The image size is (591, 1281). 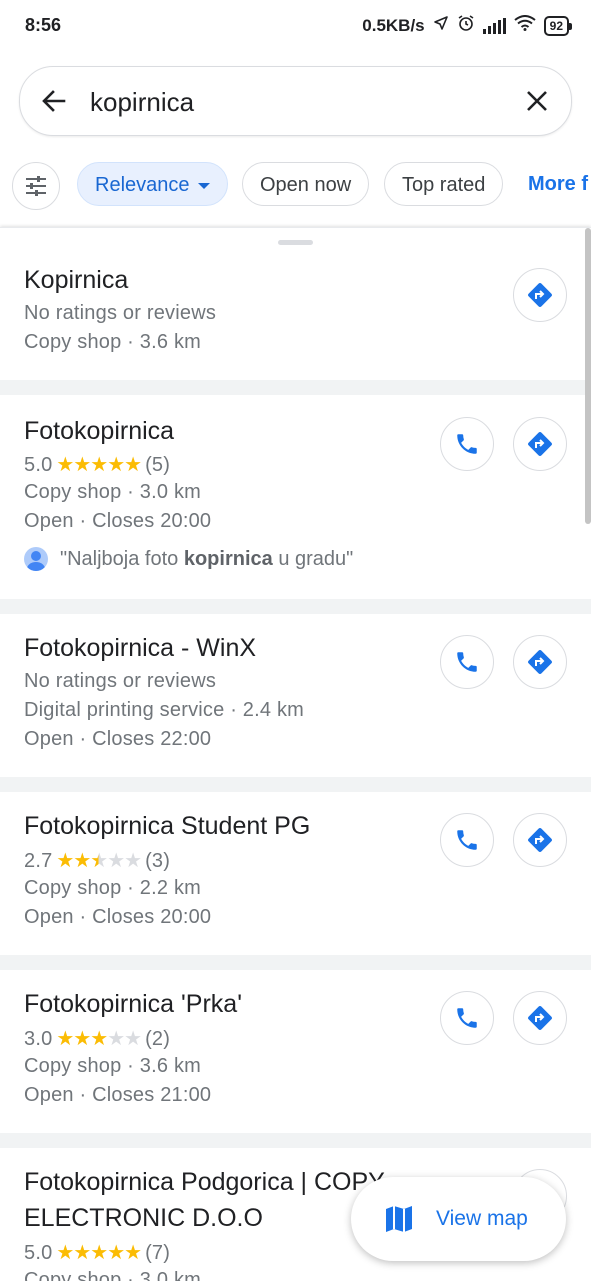 I want to click on review-count: (2), so click(x=158, y=1039).